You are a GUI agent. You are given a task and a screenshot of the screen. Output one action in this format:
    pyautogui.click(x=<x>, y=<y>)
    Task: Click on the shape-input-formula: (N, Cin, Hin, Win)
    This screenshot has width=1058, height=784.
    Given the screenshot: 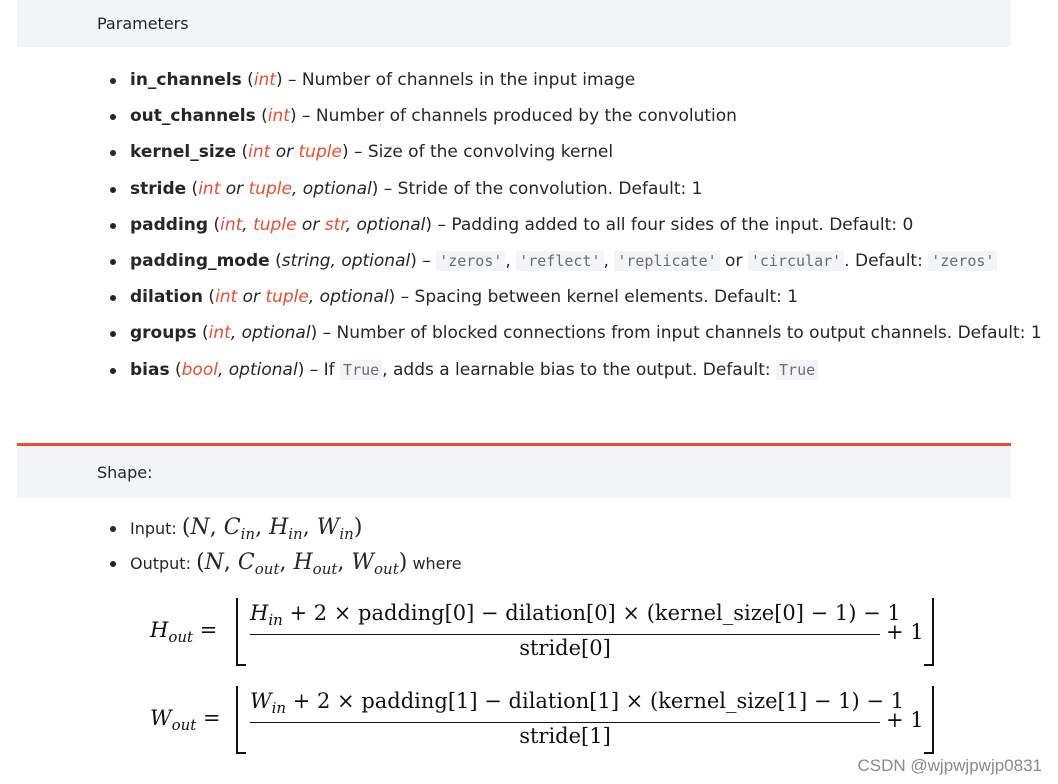 What is the action you would take?
    pyautogui.click(x=272, y=529)
    